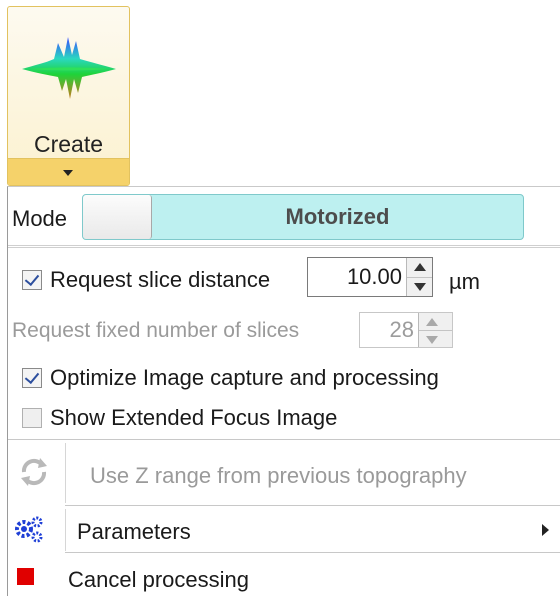 Image resolution: width=560 pixels, height=596 pixels. I want to click on slice-distance-unit: µm, so click(465, 281).